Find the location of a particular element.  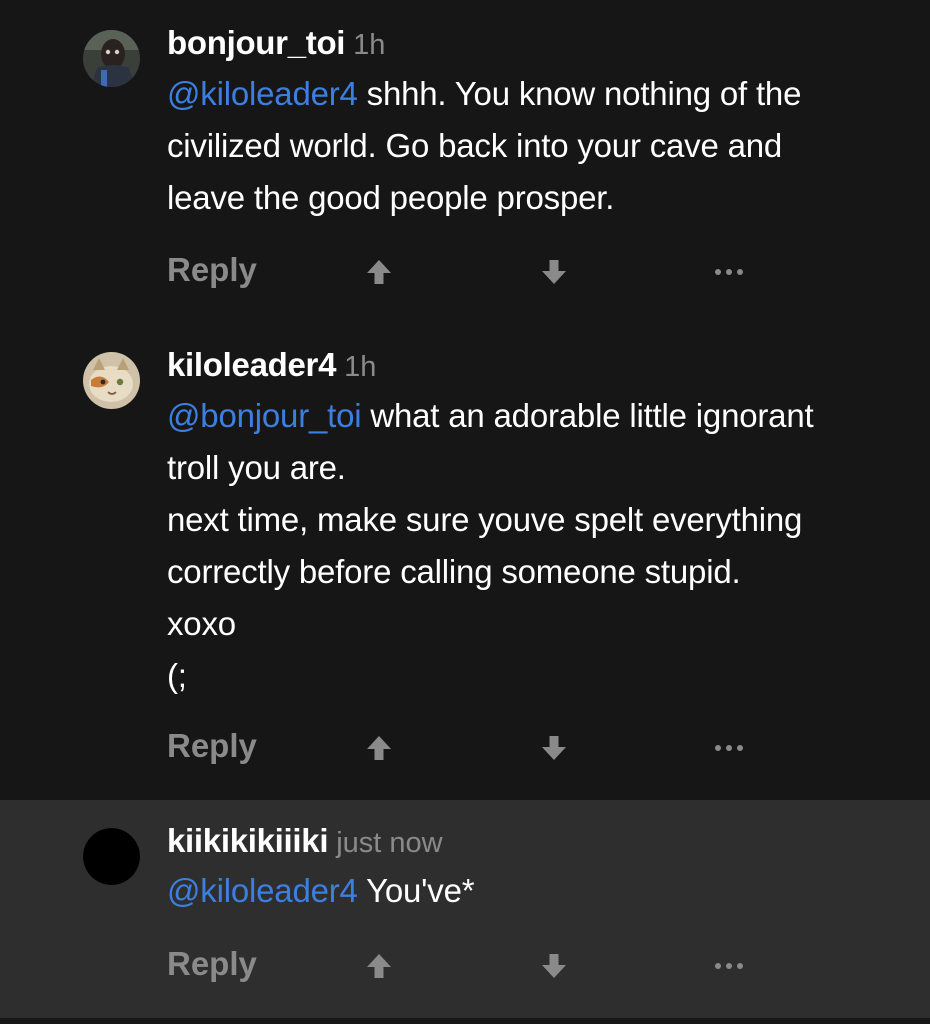

comment-line: @kiloleader4 You've* is located at coordinates (537, 891).